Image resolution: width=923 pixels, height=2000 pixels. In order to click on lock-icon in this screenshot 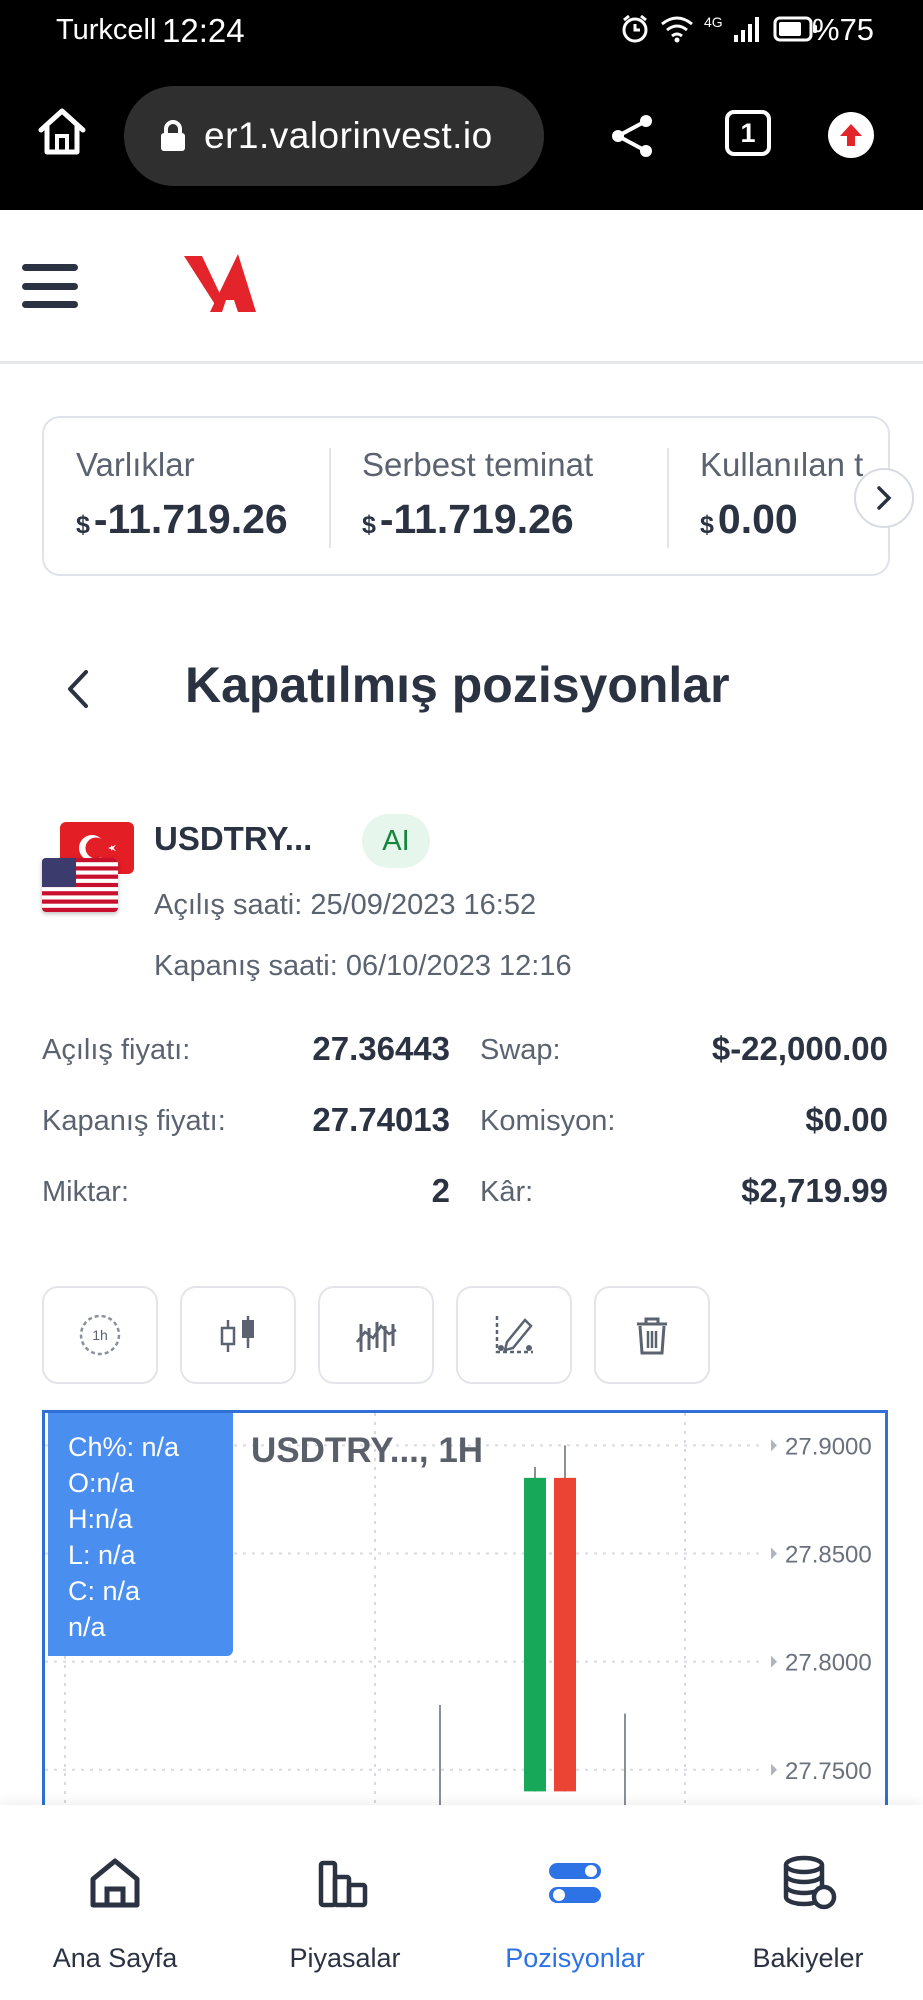, I will do `click(173, 135)`.